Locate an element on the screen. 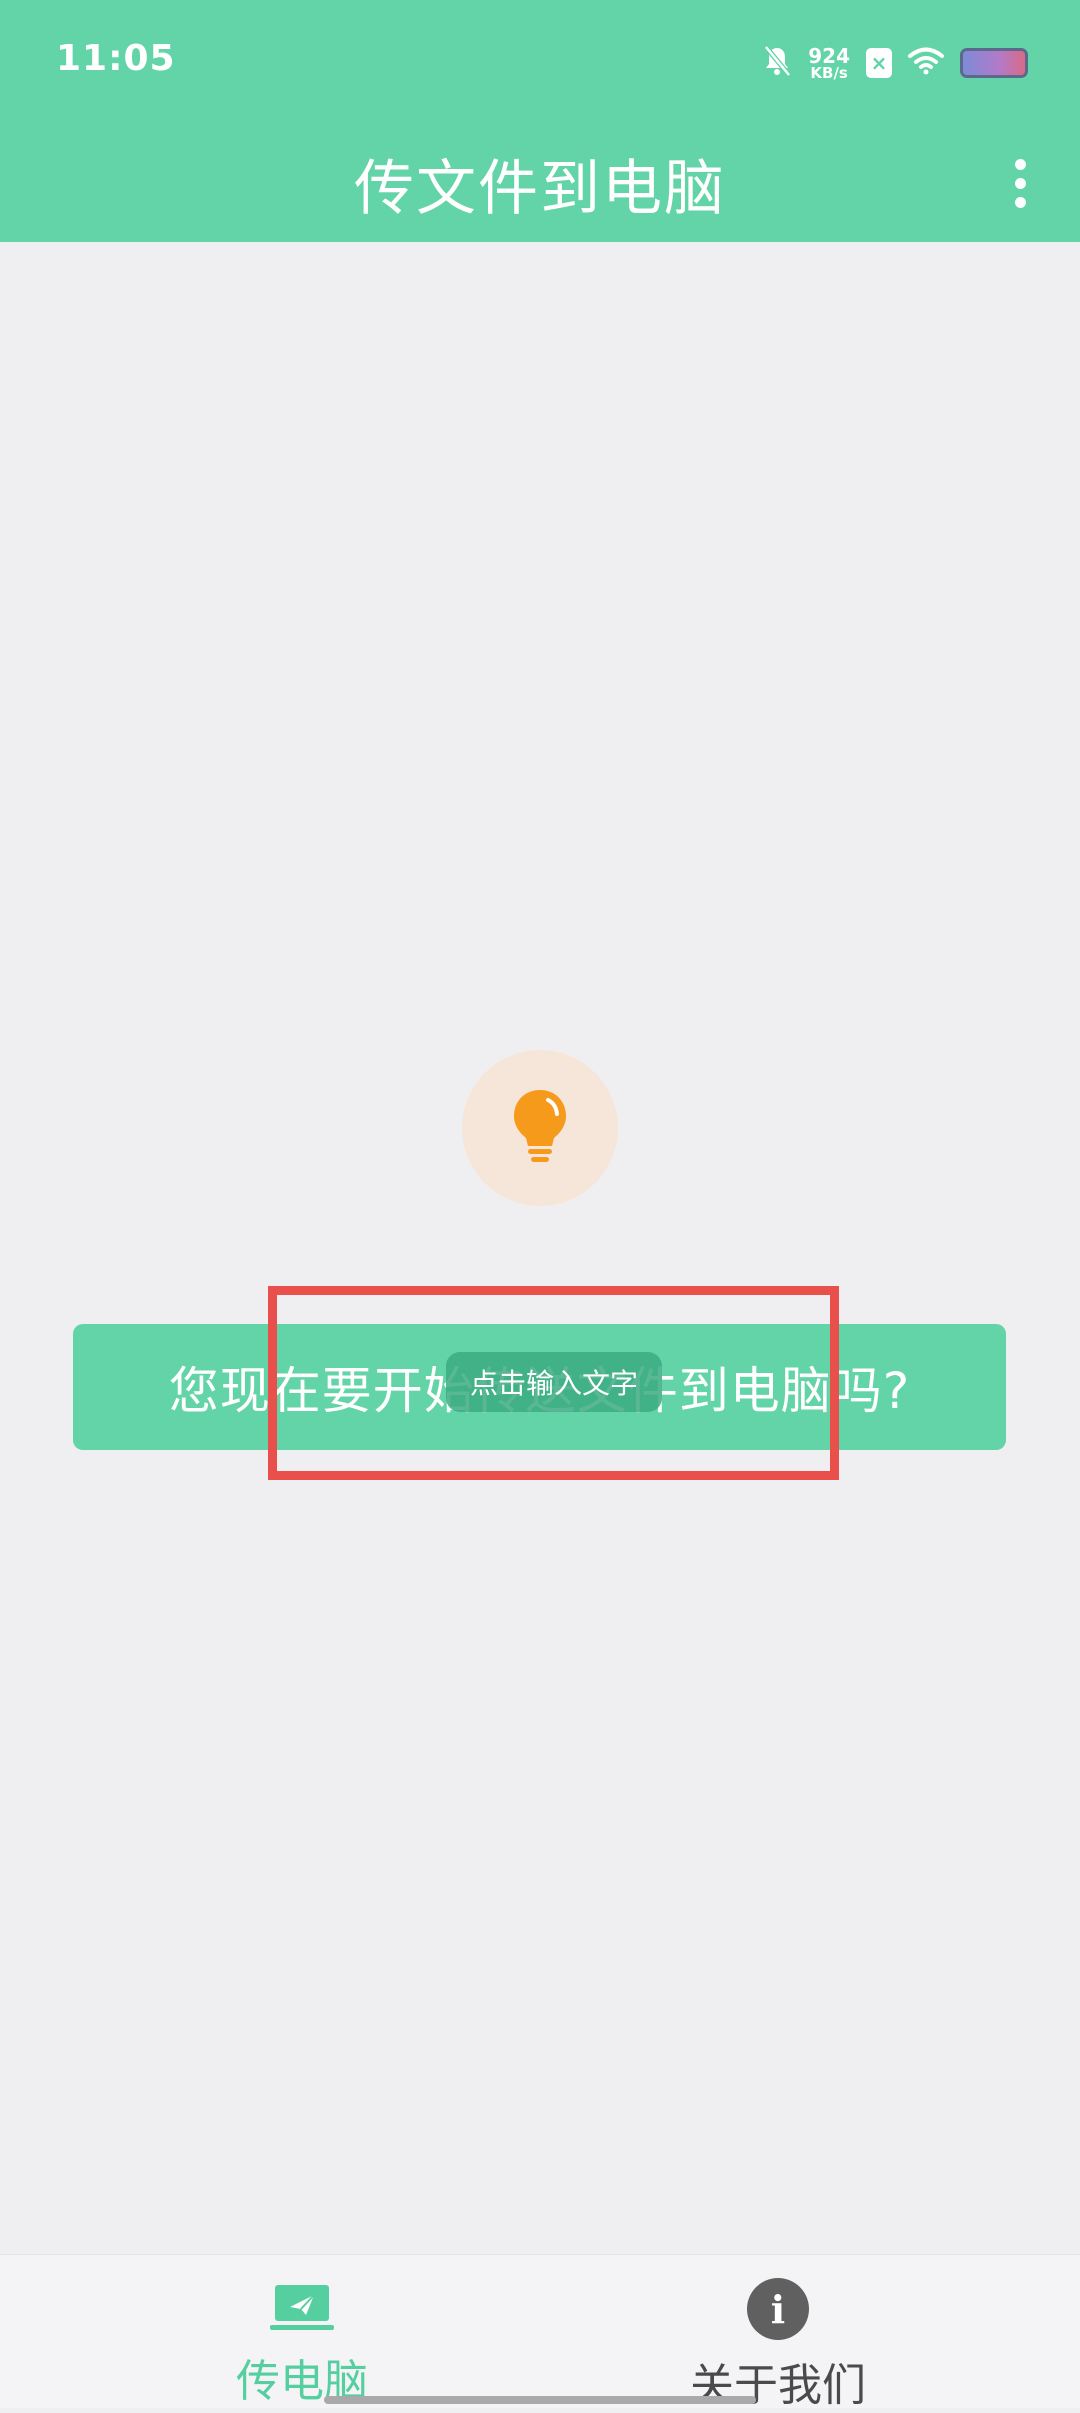 The height and width of the screenshot is (2413, 1080). nav-item-about-us: i 关于我们 is located at coordinates (778, 2333).